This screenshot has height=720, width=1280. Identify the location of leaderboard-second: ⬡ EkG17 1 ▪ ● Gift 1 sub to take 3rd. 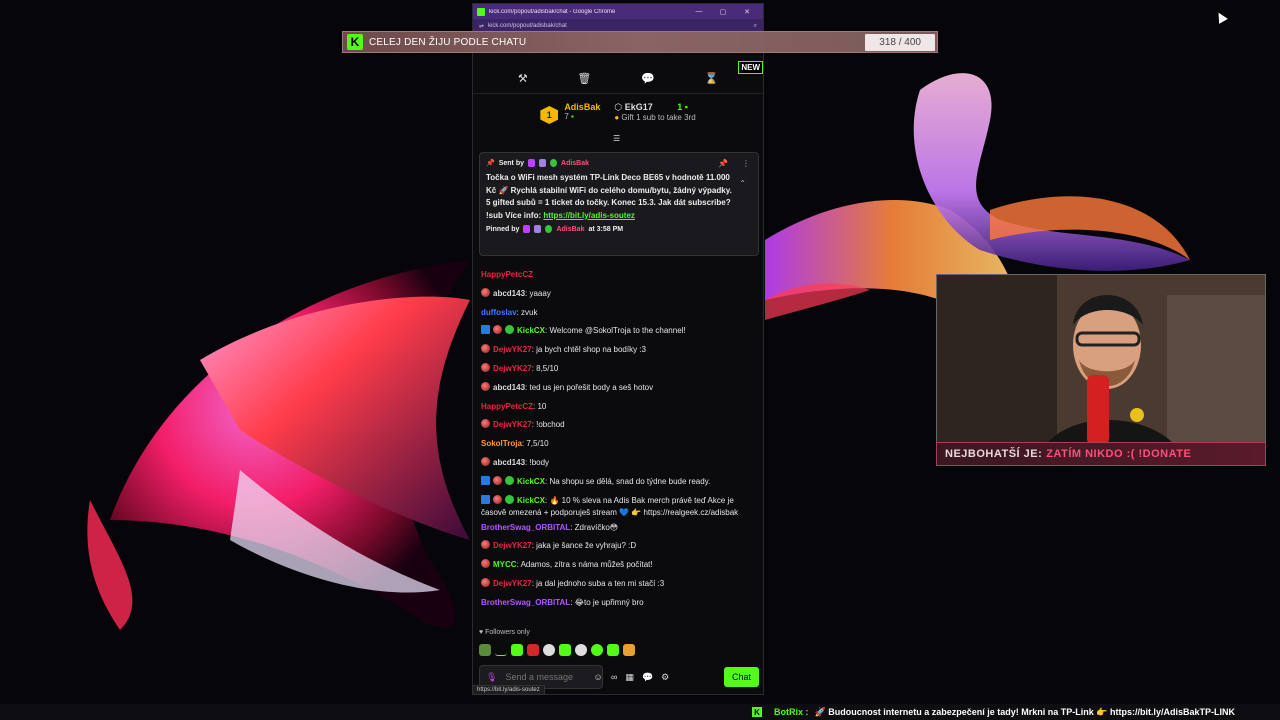
(654, 112).